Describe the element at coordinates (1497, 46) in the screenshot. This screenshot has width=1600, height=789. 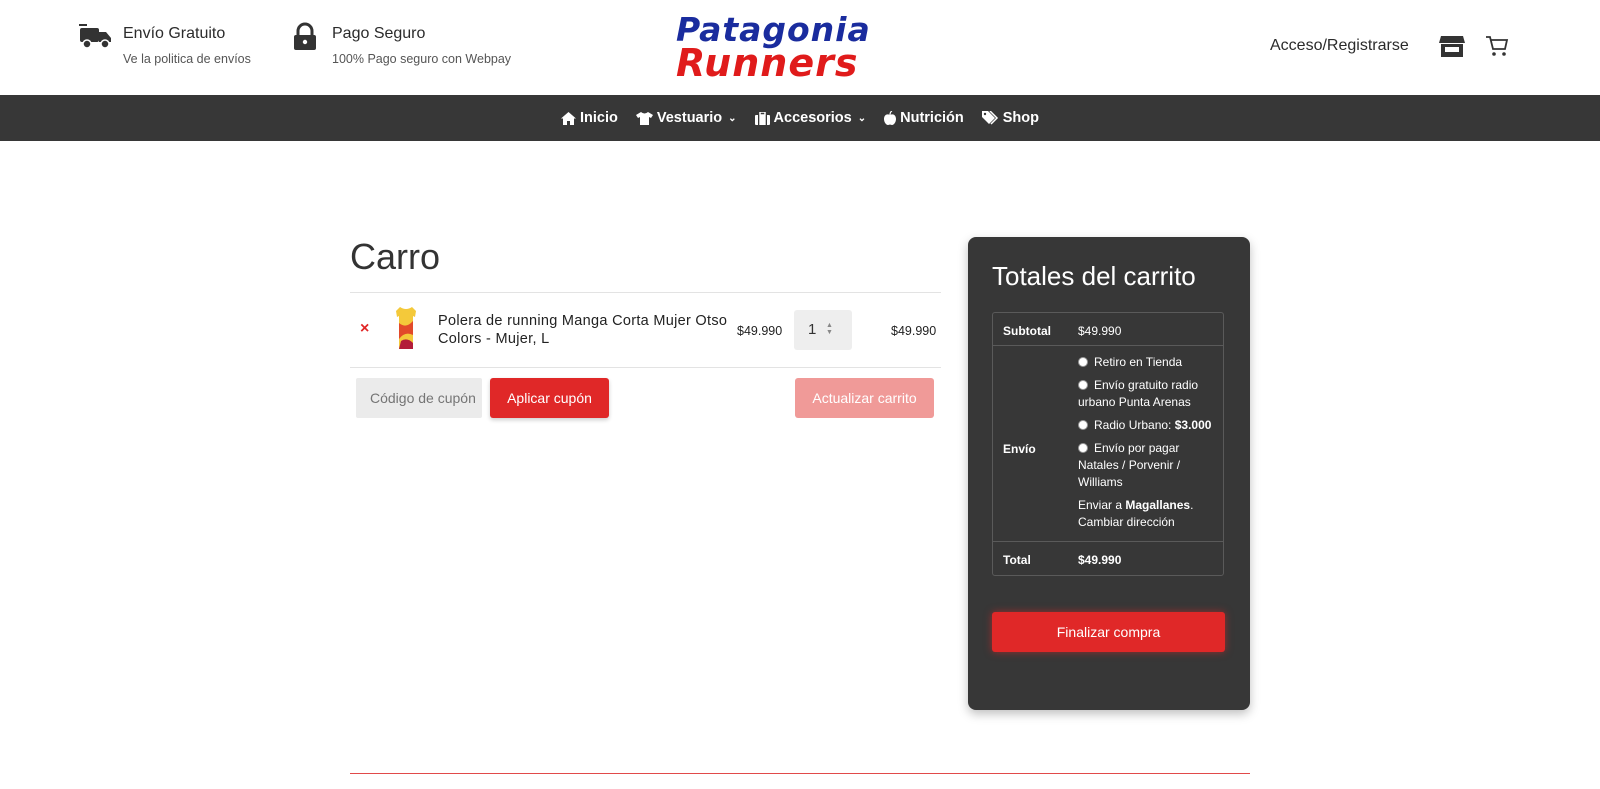
I see `cart-icon` at that location.